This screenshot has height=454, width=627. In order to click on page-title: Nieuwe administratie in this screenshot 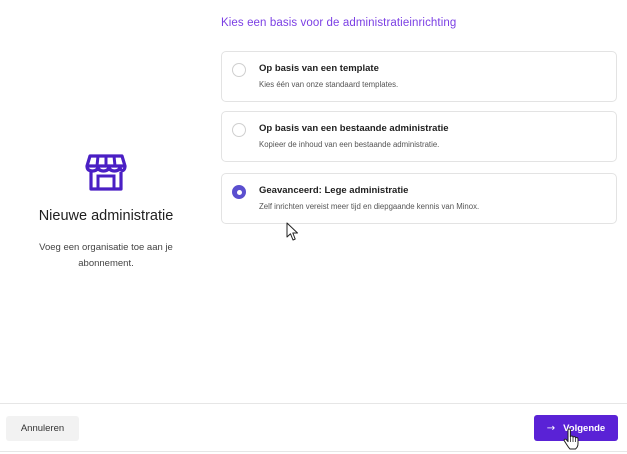, I will do `click(106, 216)`.